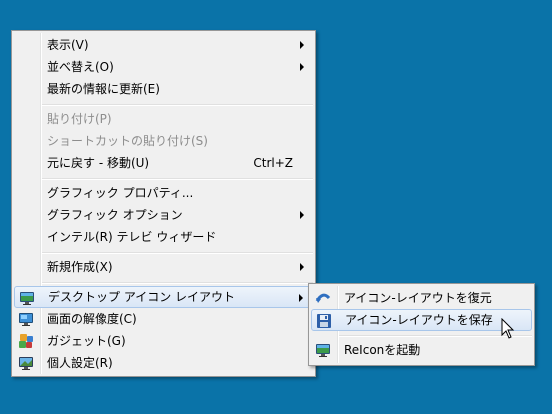 The width and height of the screenshot is (552, 414). What do you see at coordinates (163, 267) in the screenshot?
I see `menu-item-new: 新規作成(X)` at bounding box center [163, 267].